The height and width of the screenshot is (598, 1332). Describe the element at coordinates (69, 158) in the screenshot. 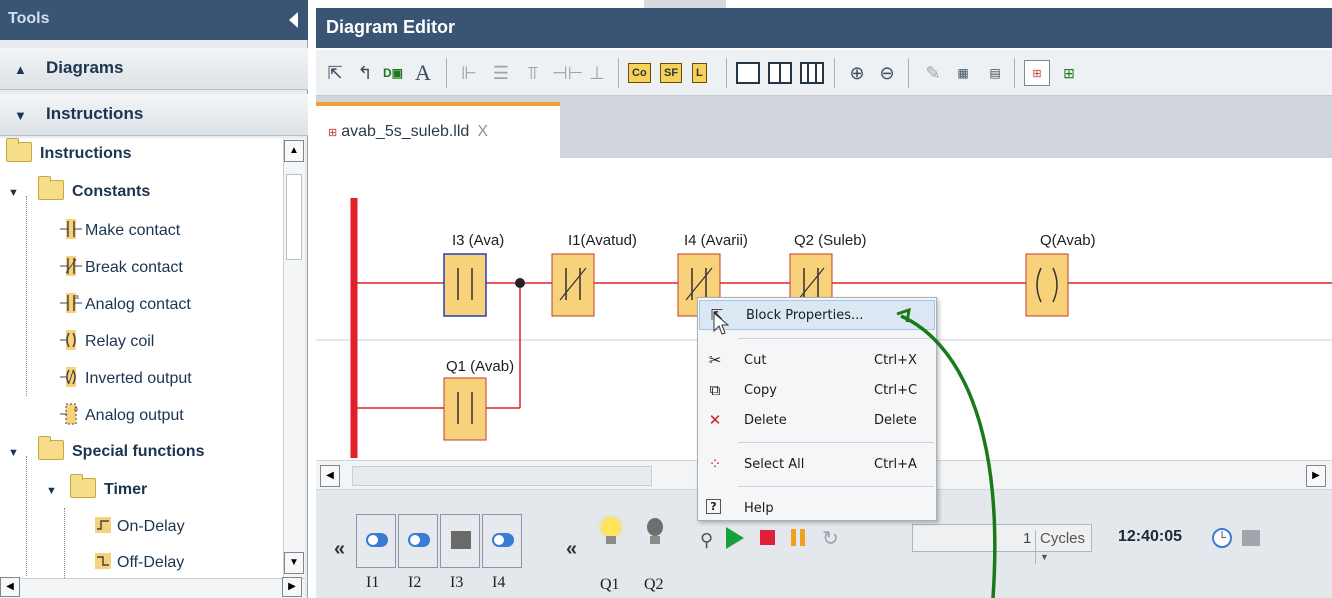

I see `tree-root-instructions: Instructions` at that location.